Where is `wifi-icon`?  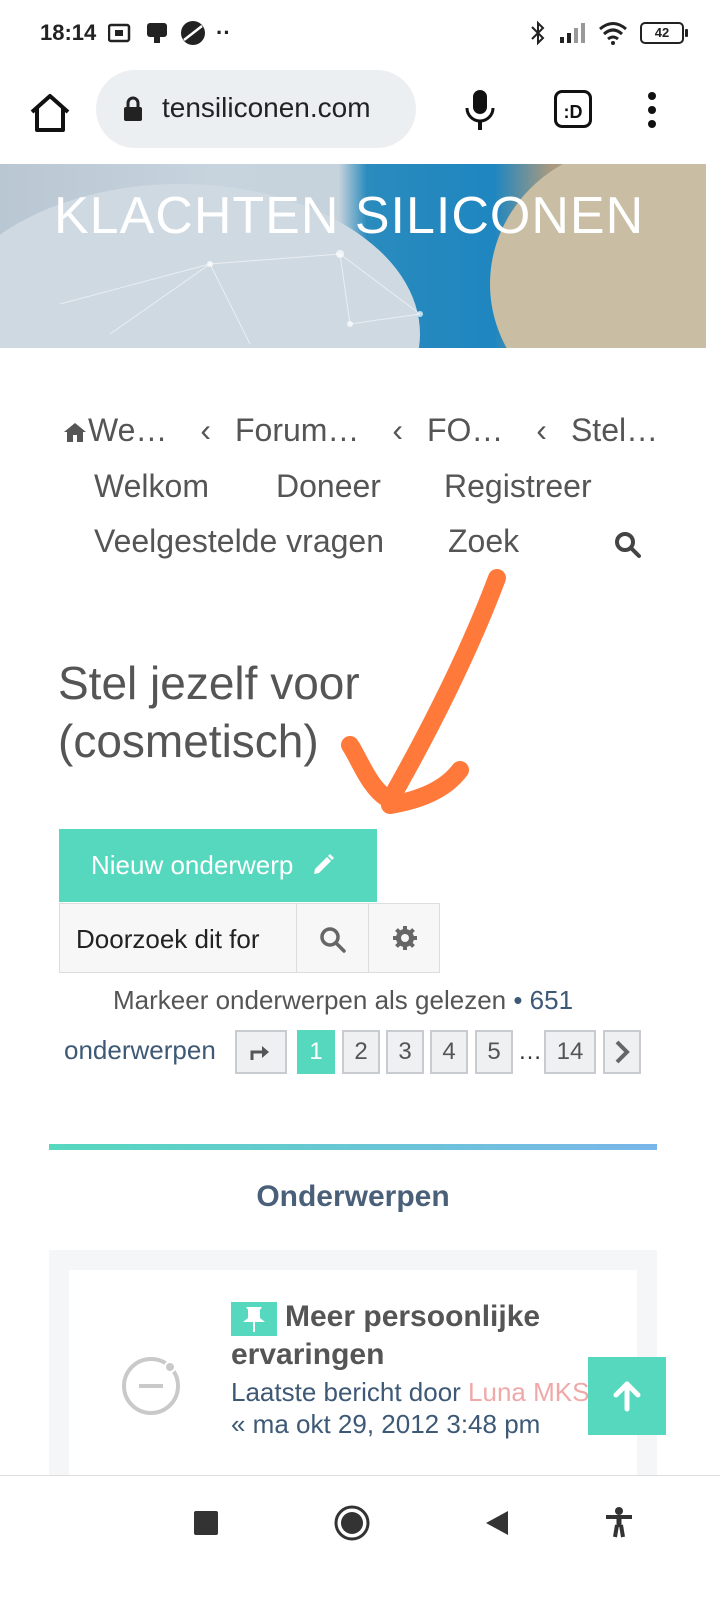 wifi-icon is located at coordinates (613, 33).